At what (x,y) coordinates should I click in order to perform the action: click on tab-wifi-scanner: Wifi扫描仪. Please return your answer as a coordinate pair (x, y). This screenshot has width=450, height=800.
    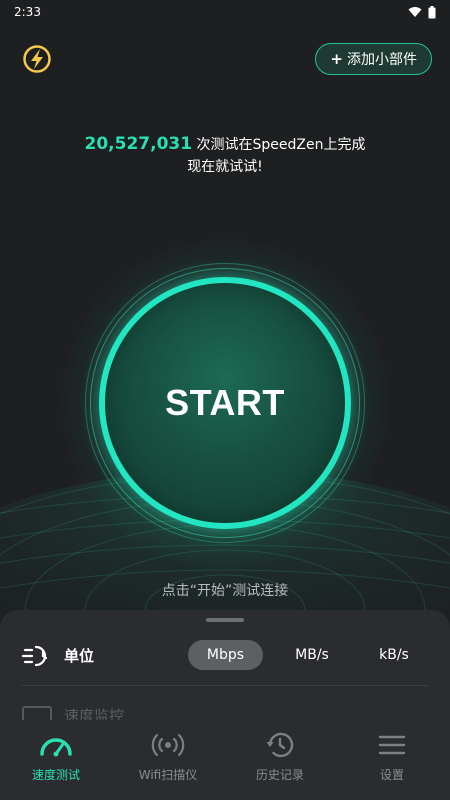
    Looking at the image, I should click on (168, 756).